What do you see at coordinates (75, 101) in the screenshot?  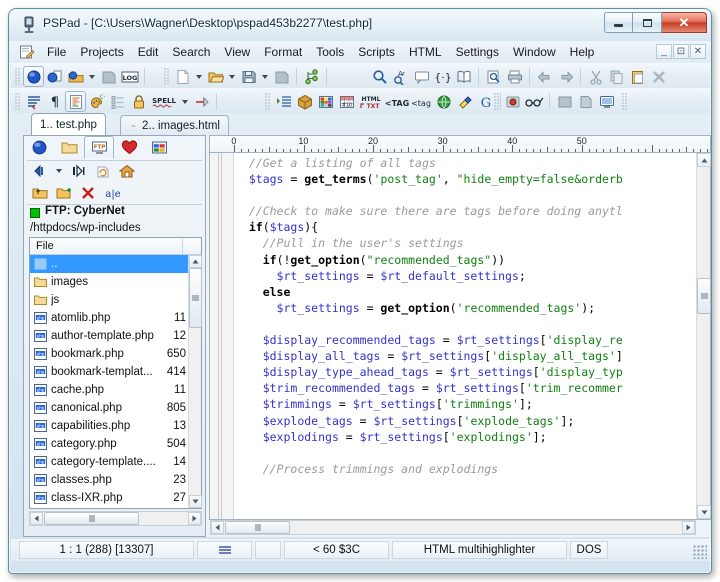 I see `highlight-icon` at bounding box center [75, 101].